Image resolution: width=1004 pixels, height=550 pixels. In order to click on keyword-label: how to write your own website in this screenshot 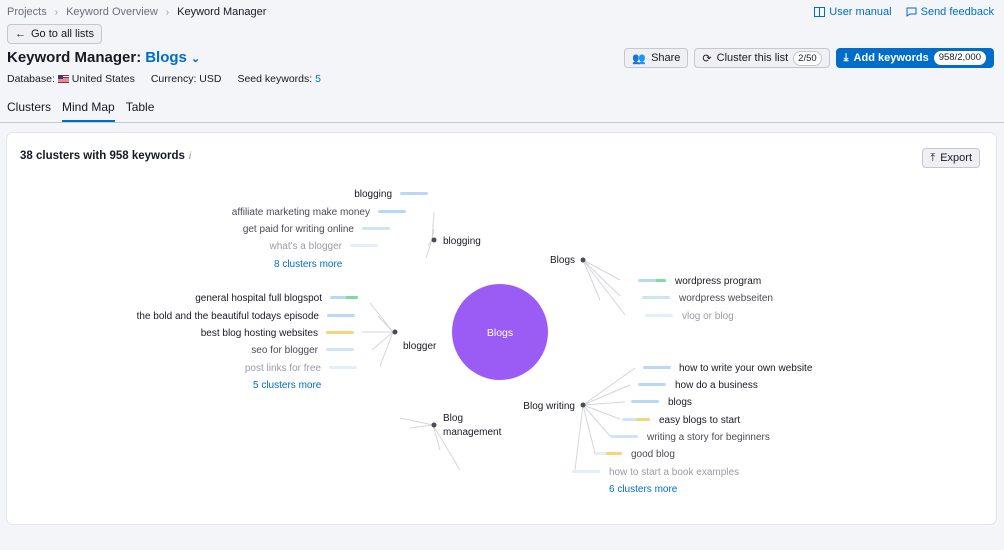, I will do `click(746, 368)`.